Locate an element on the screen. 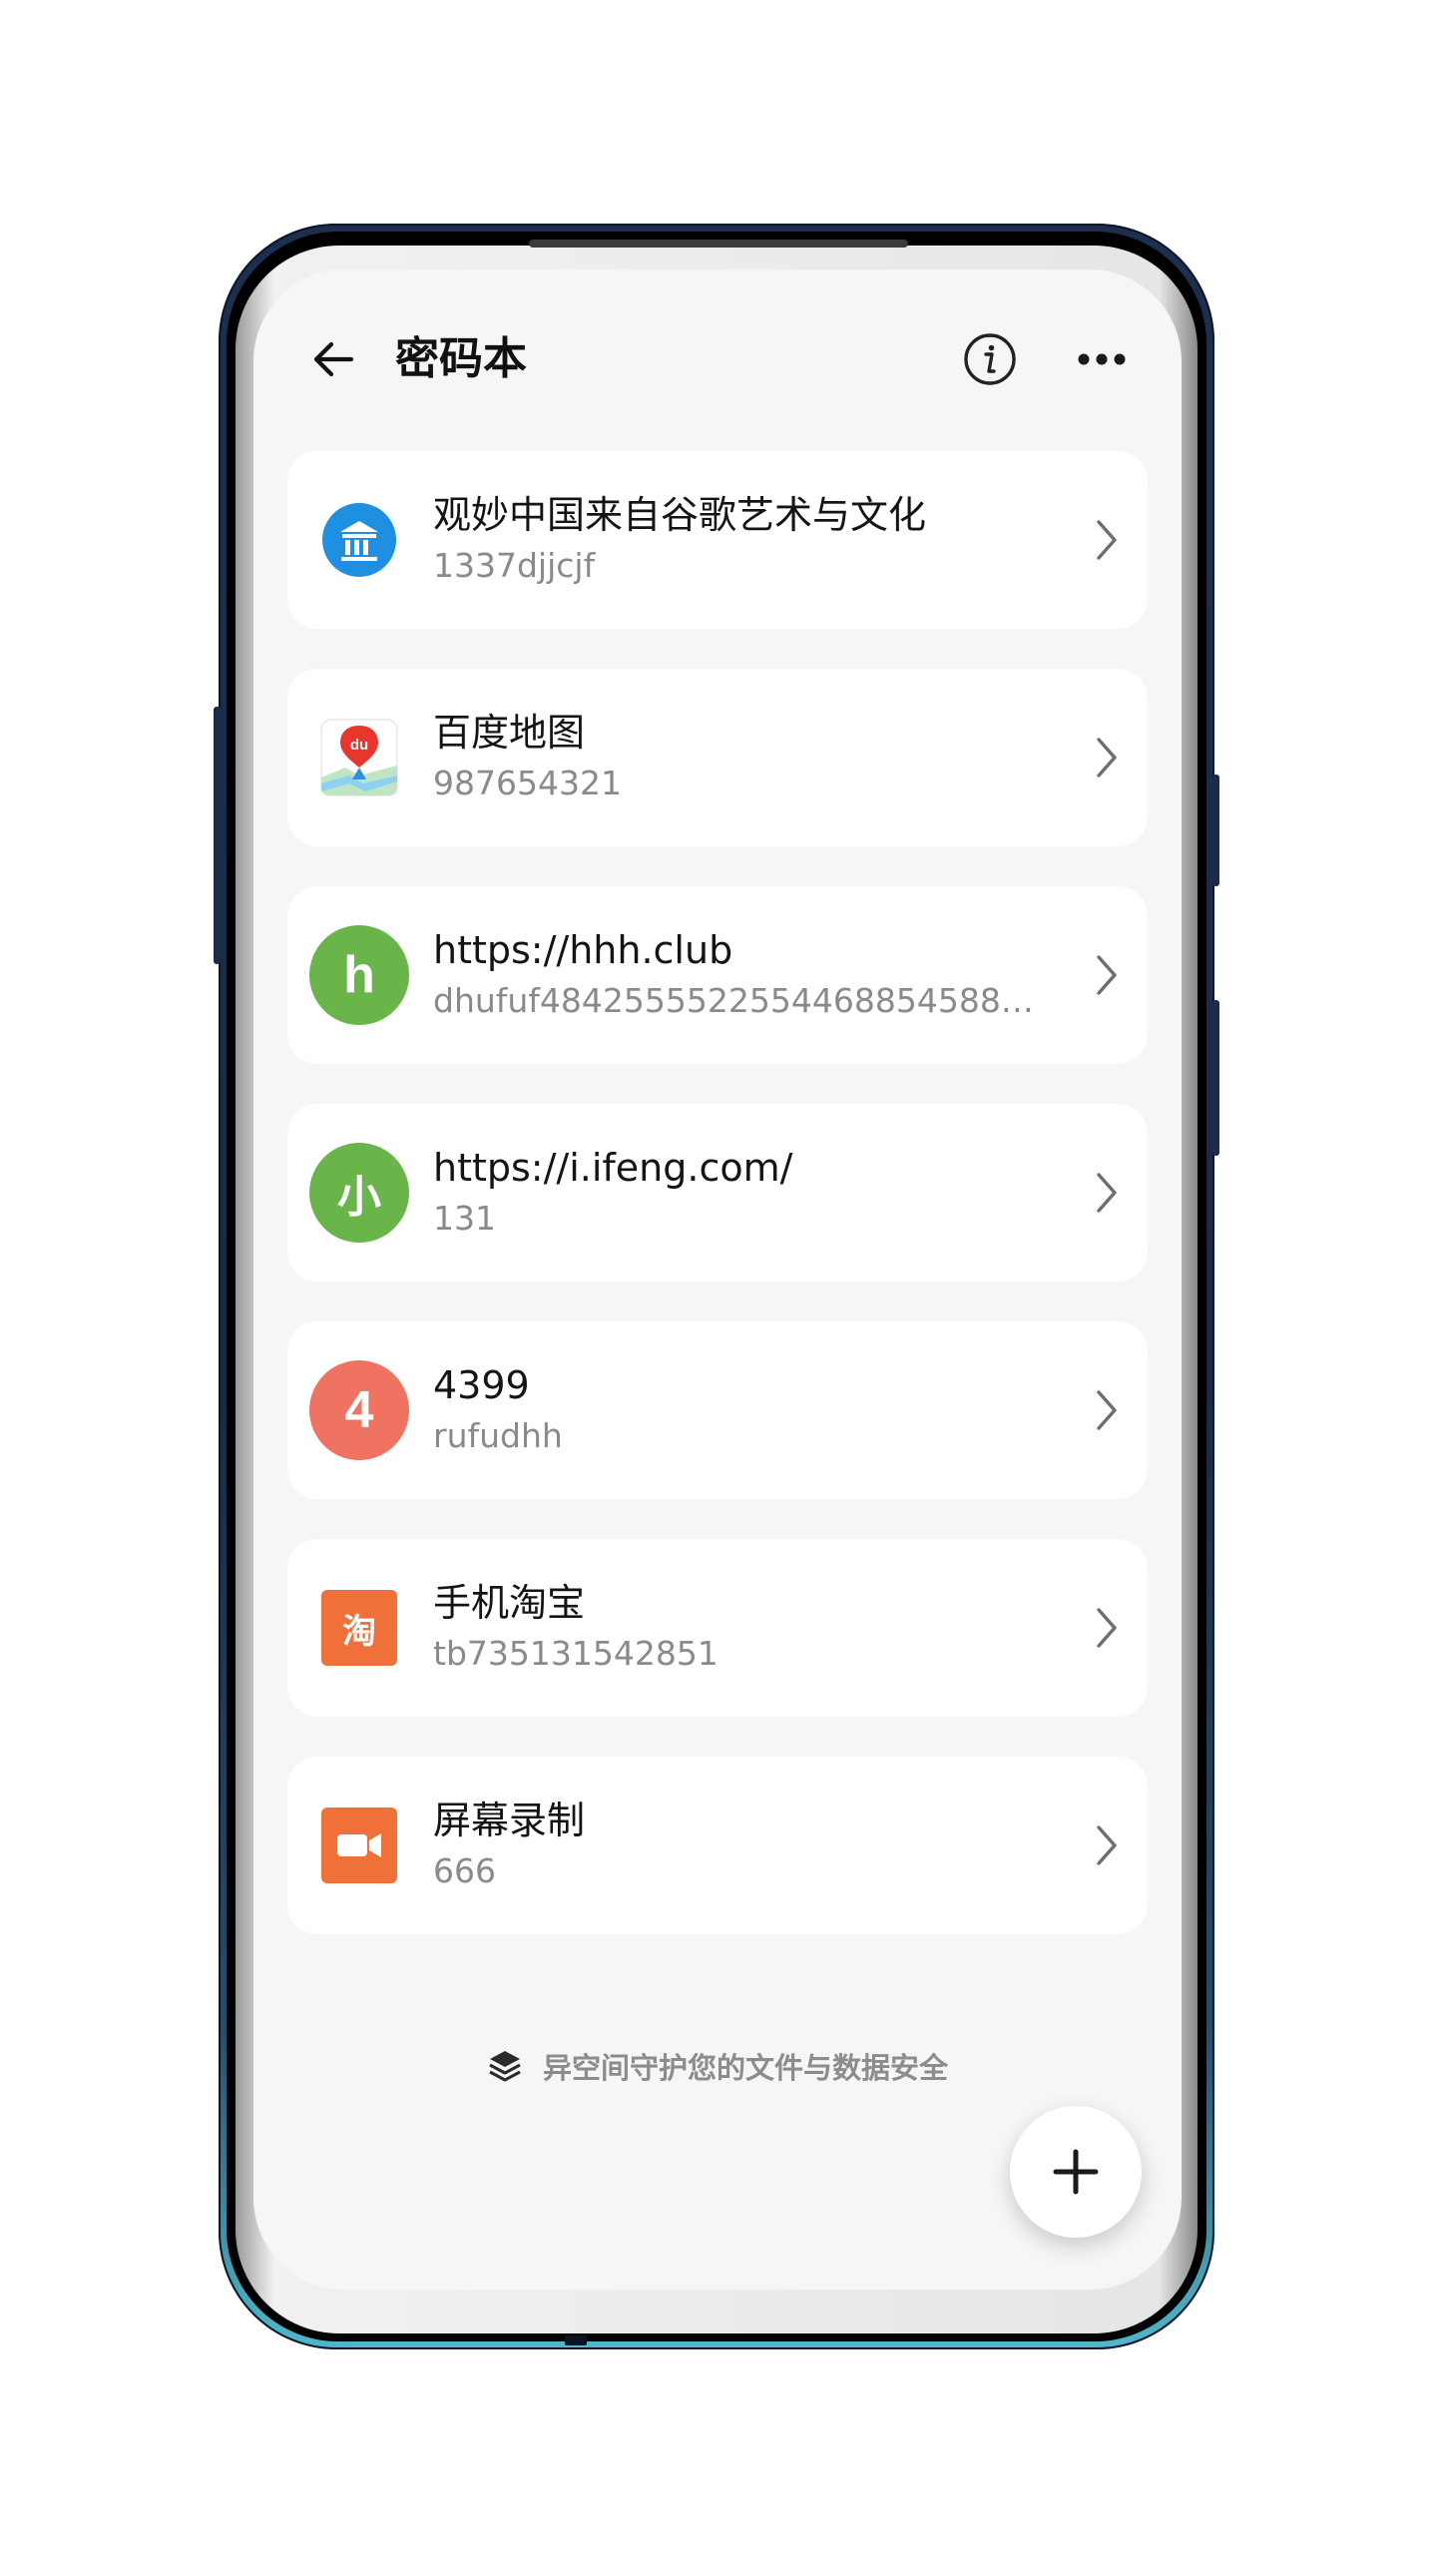 The image size is (1437, 2576). earpiece-speaker is located at coordinates (718, 244).